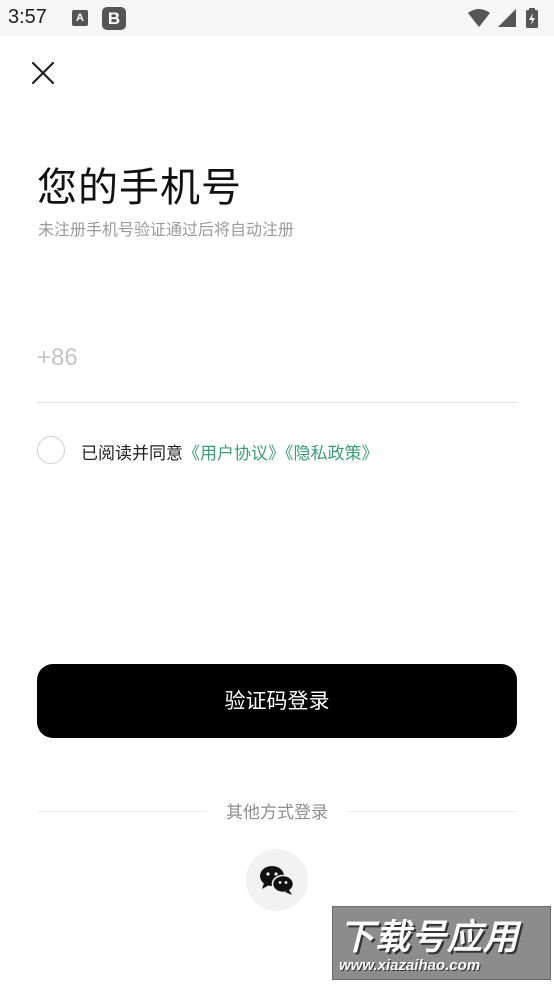 The width and height of the screenshot is (554, 984). Describe the element at coordinates (277, 358) in the screenshot. I see `phone-input` at that location.